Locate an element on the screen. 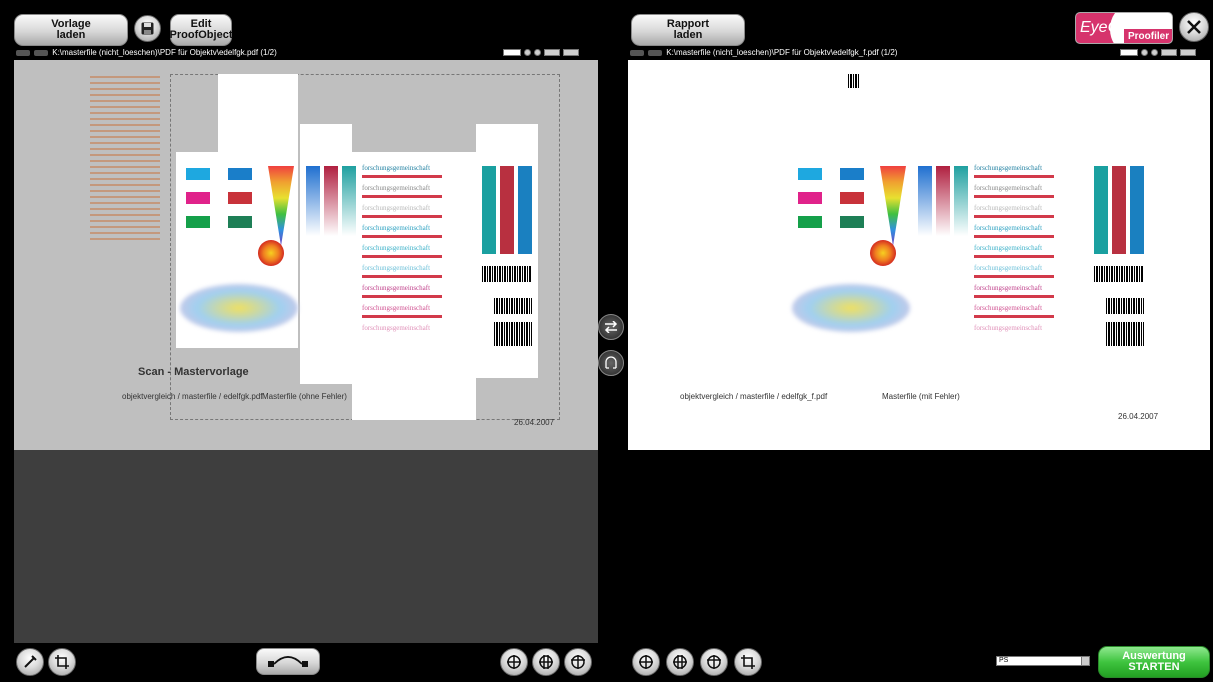 Image resolution: width=1213 pixels, height=682 pixels. curve-tool-button is located at coordinates (288, 661).